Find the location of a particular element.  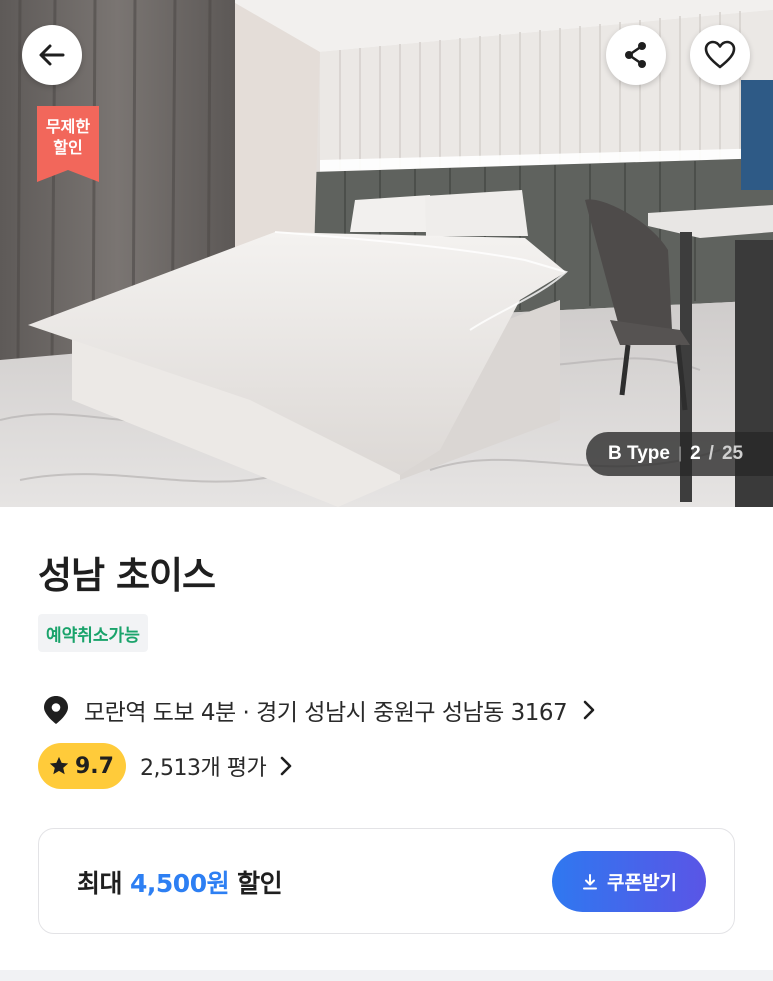

share-button is located at coordinates (636, 55).